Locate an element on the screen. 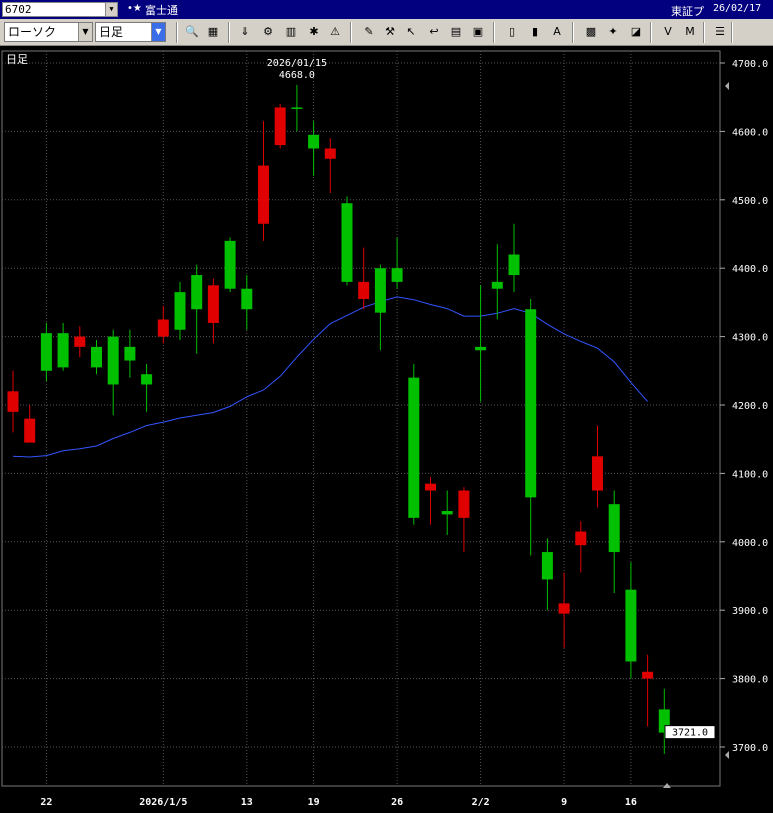  y-tick-label: 3700.0 is located at coordinates (750, 748).